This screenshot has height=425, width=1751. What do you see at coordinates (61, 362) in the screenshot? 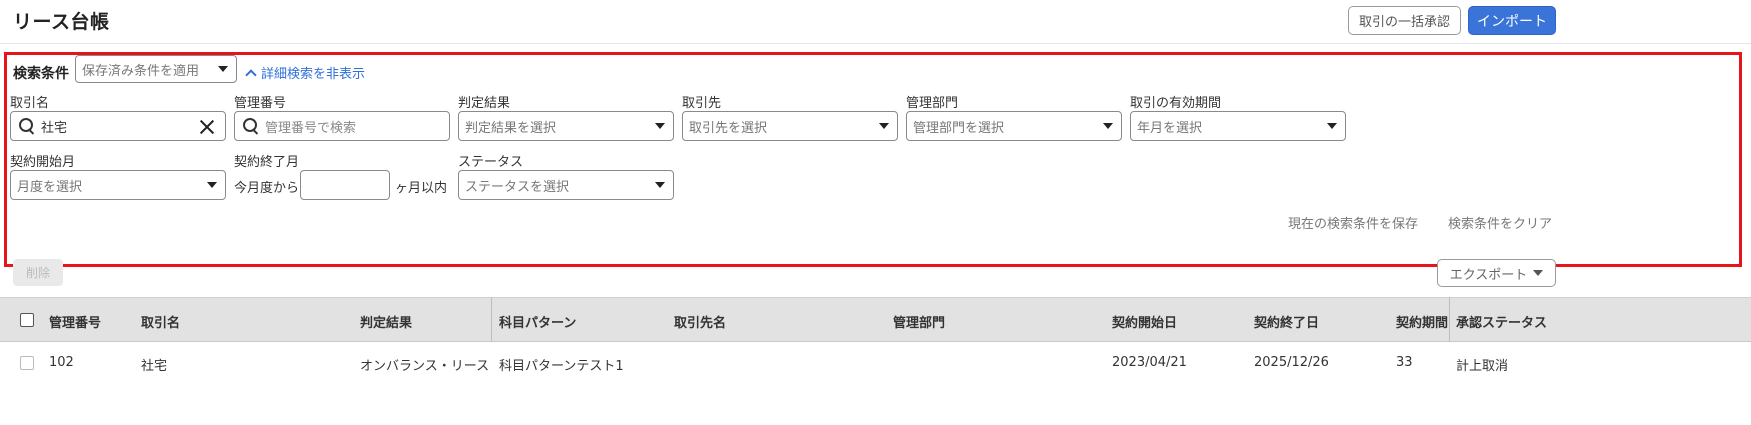
I see `cell-management-number: 102` at bounding box center [61, 362].